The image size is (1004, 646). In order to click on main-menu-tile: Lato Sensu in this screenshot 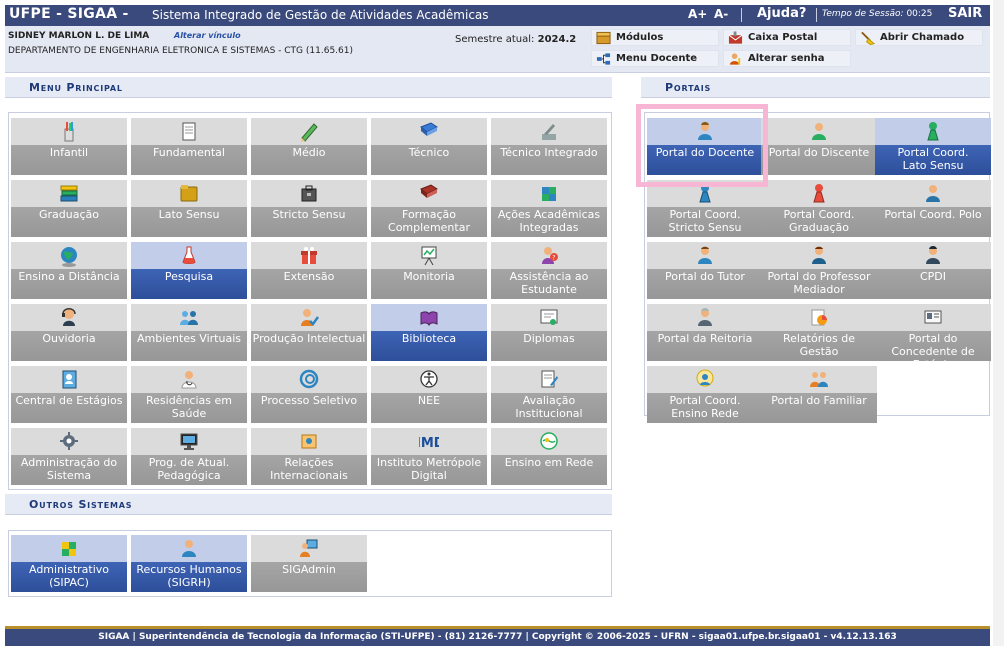, I will do `click(189, 208)`.